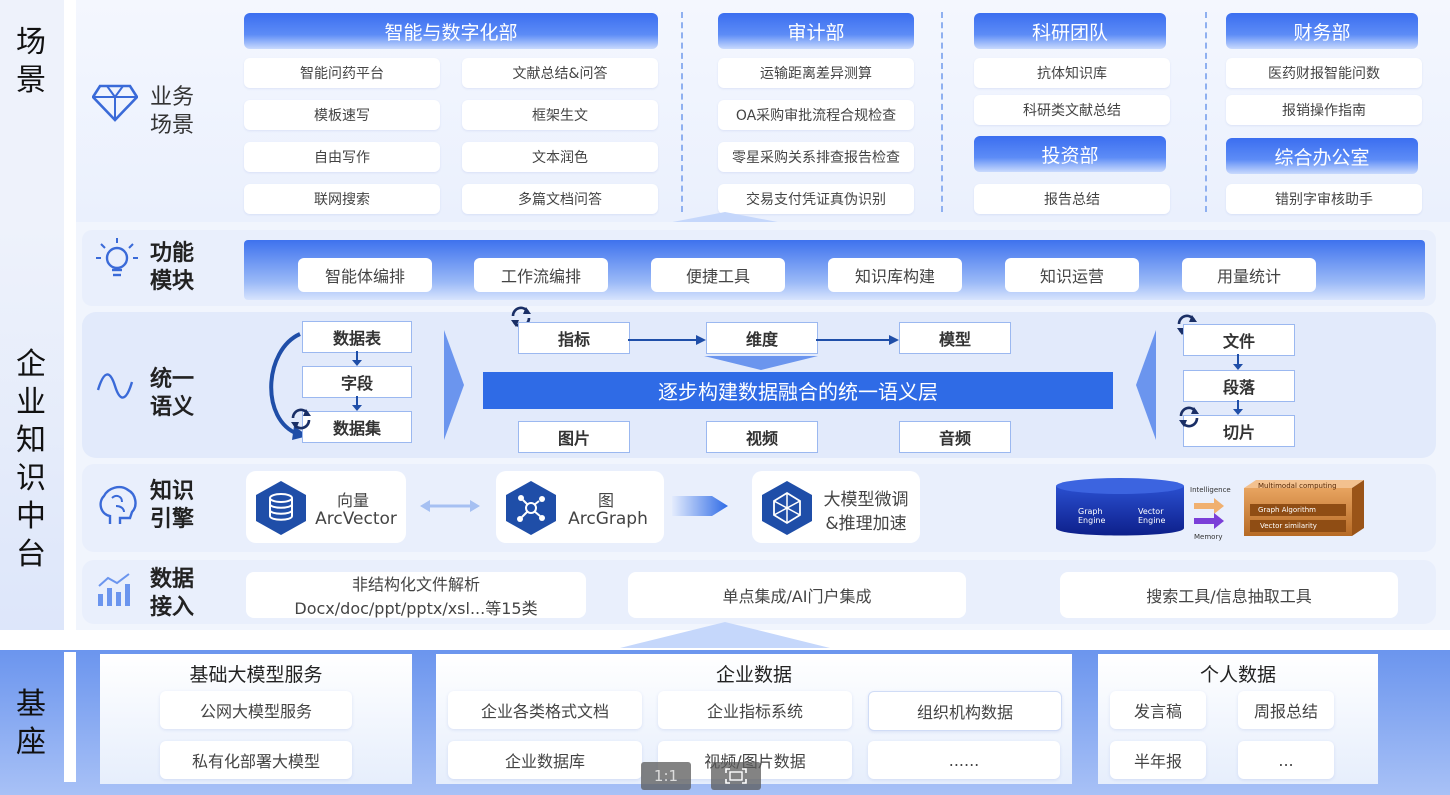 This screenshot has width=1450, height=795. I want to click on scene-chip: 报销操作指南, so click(1324, 110).